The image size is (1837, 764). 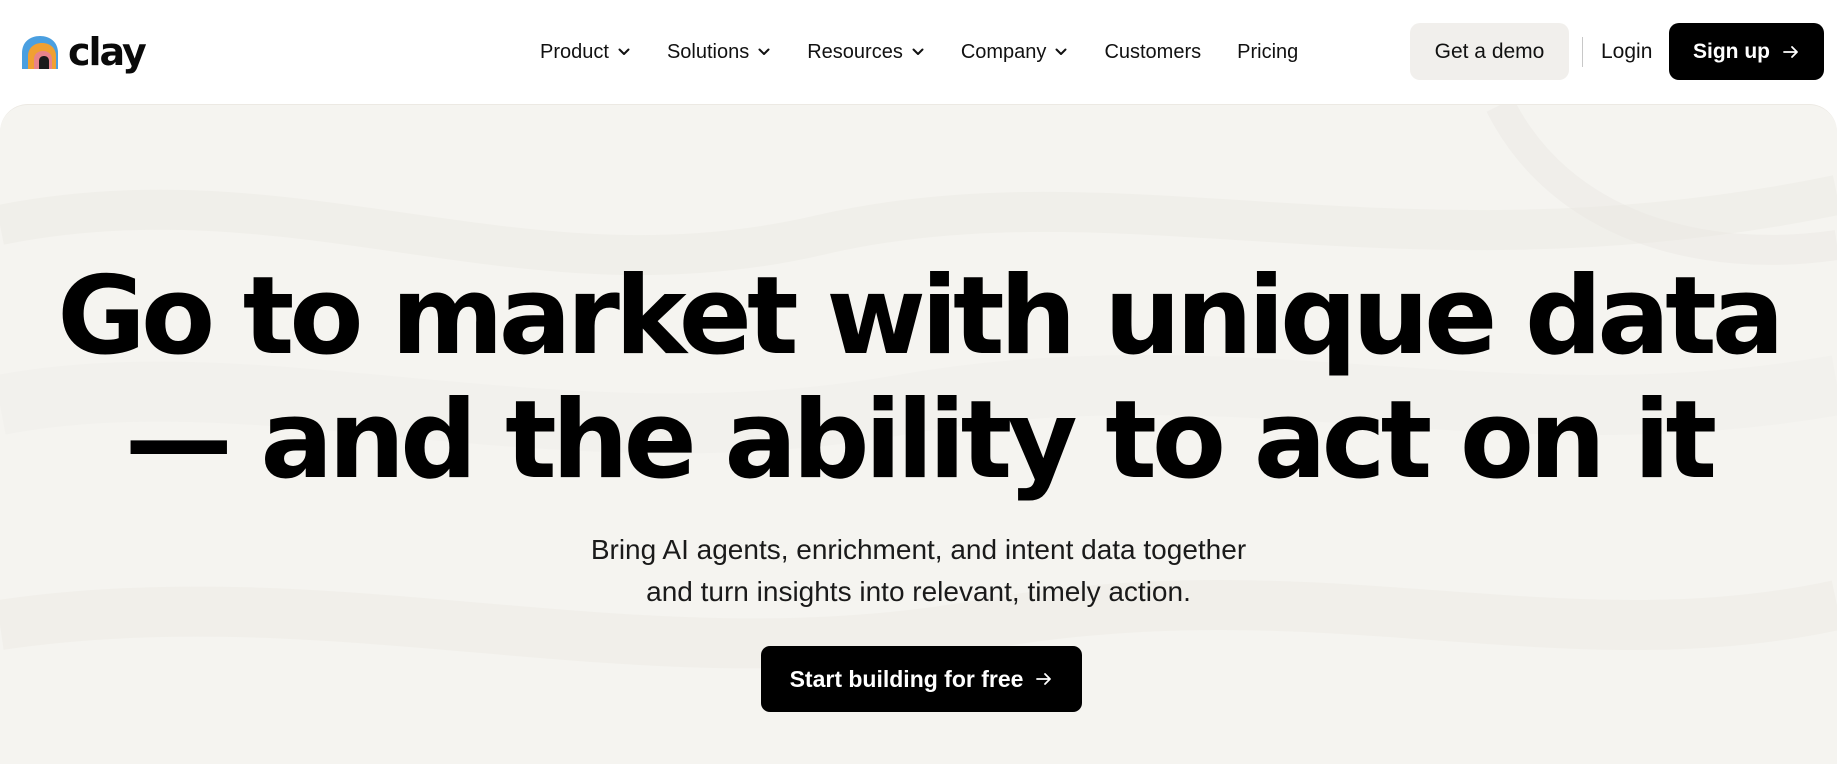 I want to click on nav-item-label: Customers, so click(x=1153, y=51).